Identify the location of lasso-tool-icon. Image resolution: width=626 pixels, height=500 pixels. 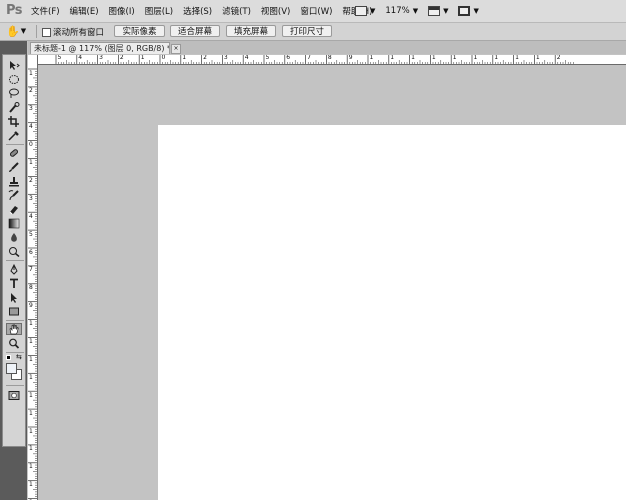
(14, 93).